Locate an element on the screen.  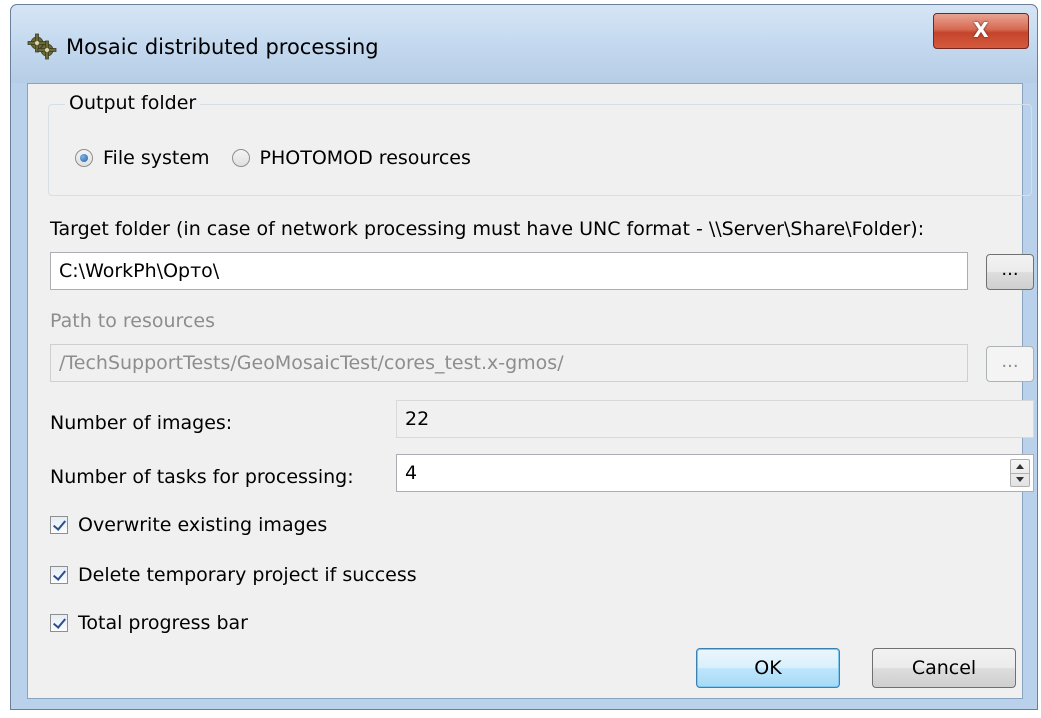
output-folder-options: File system PHOTOMOD resources is located at coordinates (284, 158).